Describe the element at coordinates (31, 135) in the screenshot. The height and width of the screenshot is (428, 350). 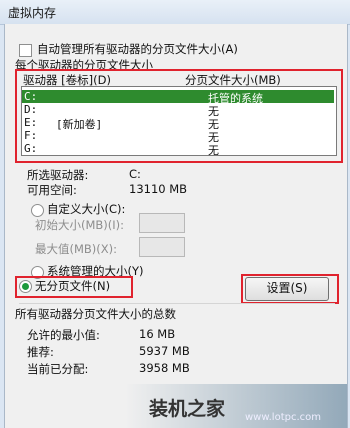
I see `drive-letter: F:` at that location.